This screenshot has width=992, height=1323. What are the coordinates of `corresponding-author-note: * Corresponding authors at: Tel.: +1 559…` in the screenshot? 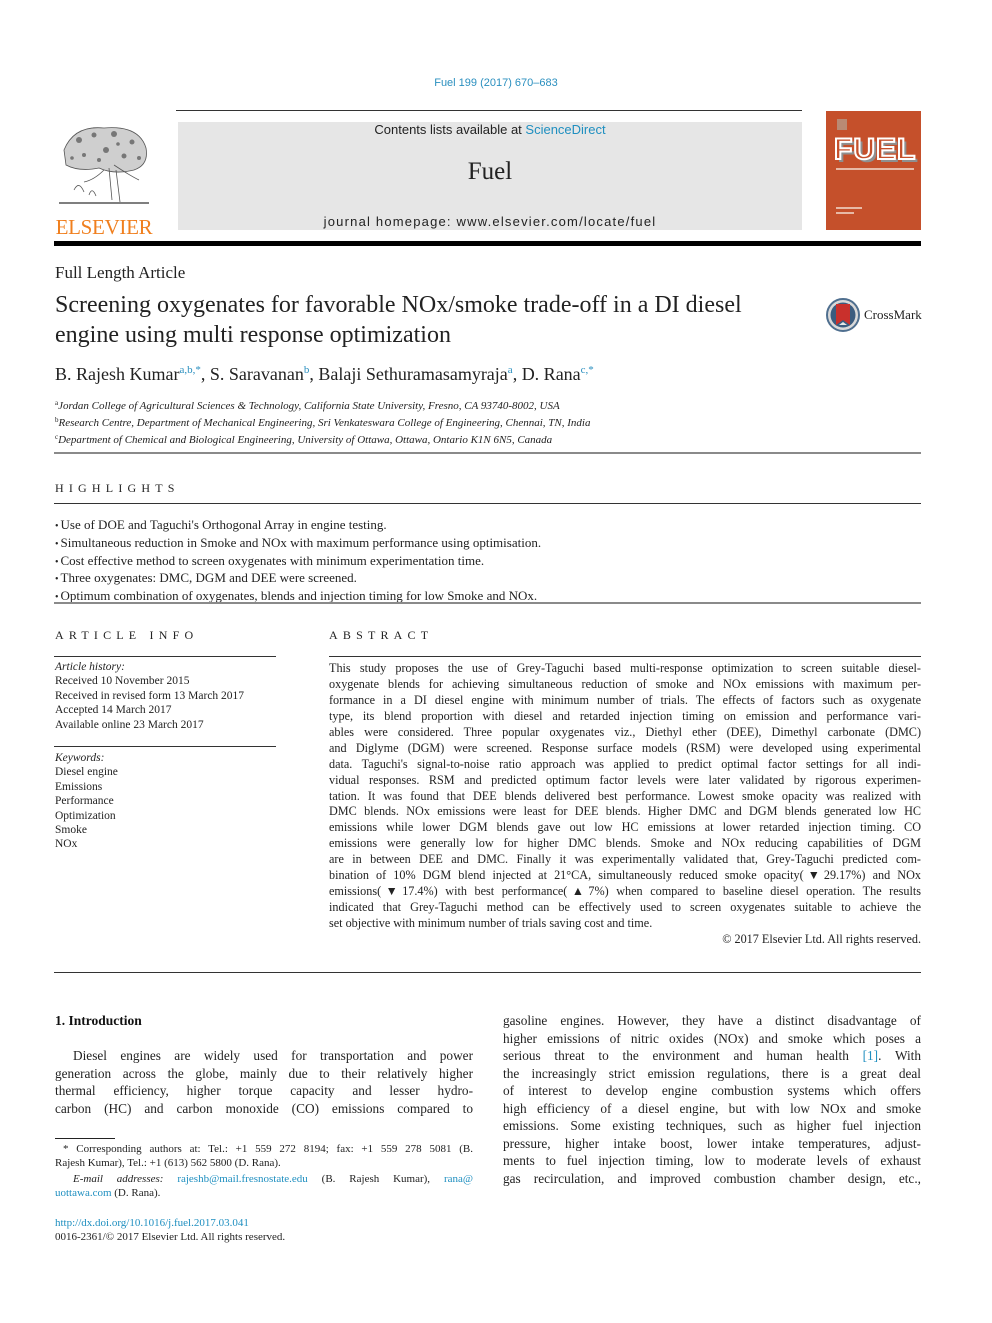 It's located at (268, 1149).